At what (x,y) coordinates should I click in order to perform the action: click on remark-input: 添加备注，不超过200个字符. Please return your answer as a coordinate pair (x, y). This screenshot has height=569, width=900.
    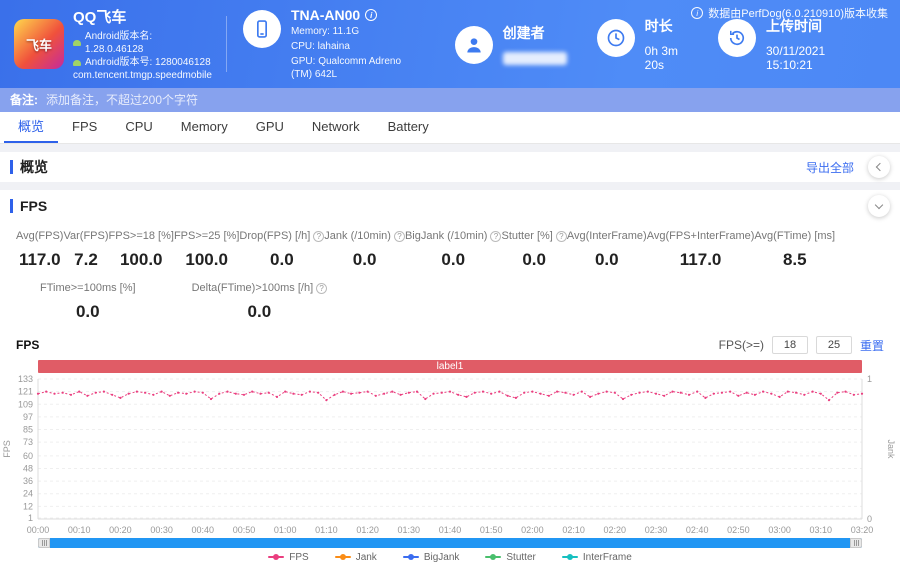
    Looking at the image, I should click on (122, 100).